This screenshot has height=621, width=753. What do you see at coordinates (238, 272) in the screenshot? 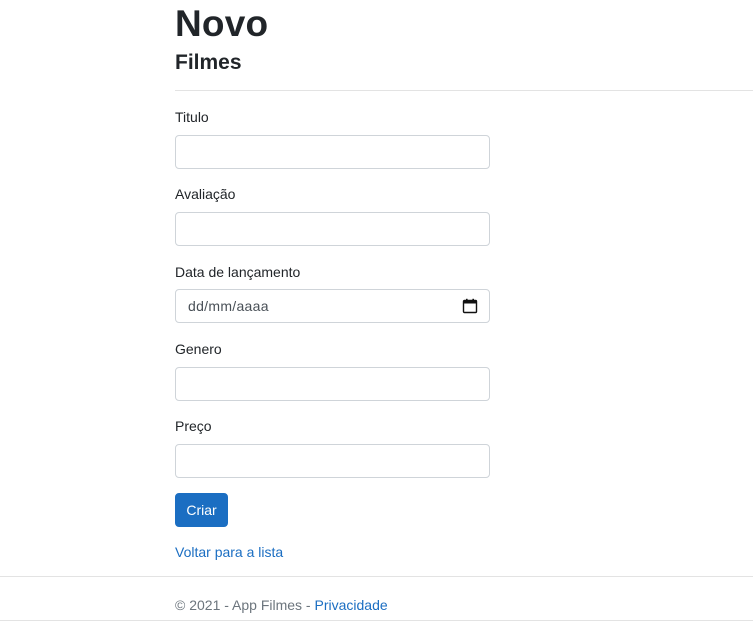
I see `data-lancamento-label: Data de lançamento` at bounding box center [238, 272].